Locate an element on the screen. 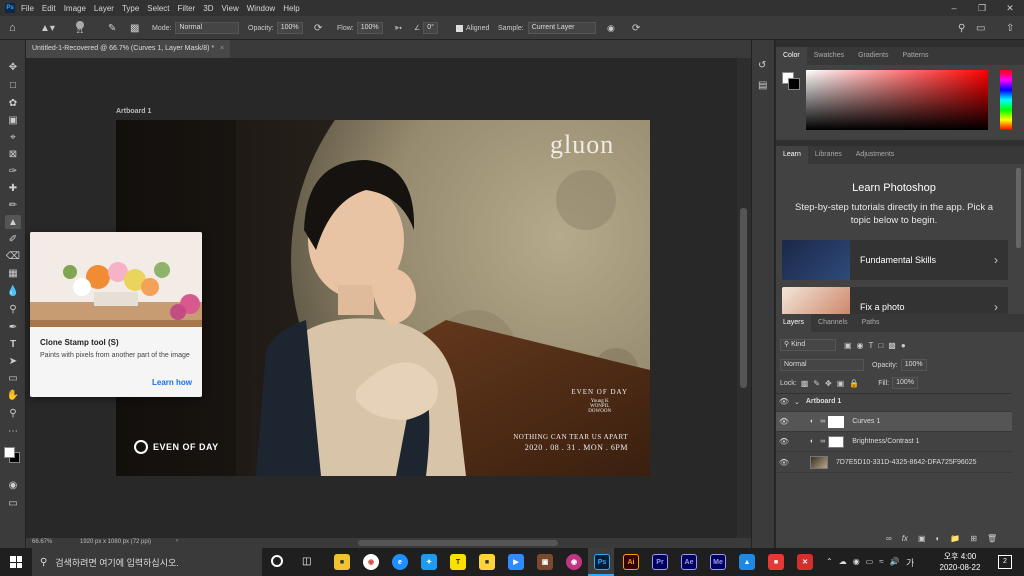 This screenshot has height=576, width=1024. menu-edit: Edit is located at coordinates (49, 8).